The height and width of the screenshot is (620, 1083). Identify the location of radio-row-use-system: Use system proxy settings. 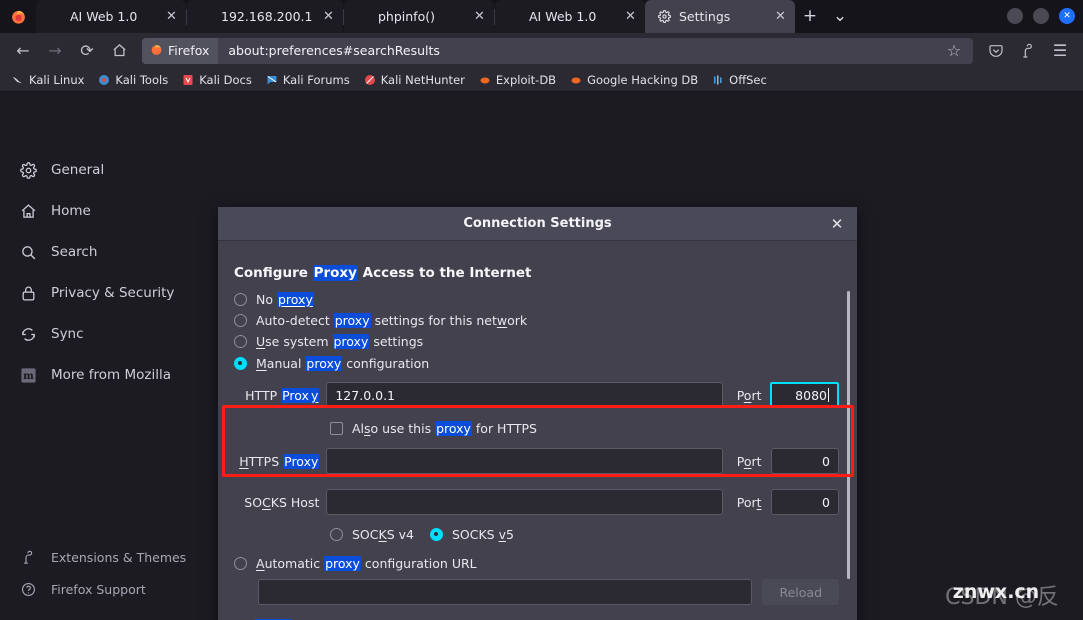
(536, 341).